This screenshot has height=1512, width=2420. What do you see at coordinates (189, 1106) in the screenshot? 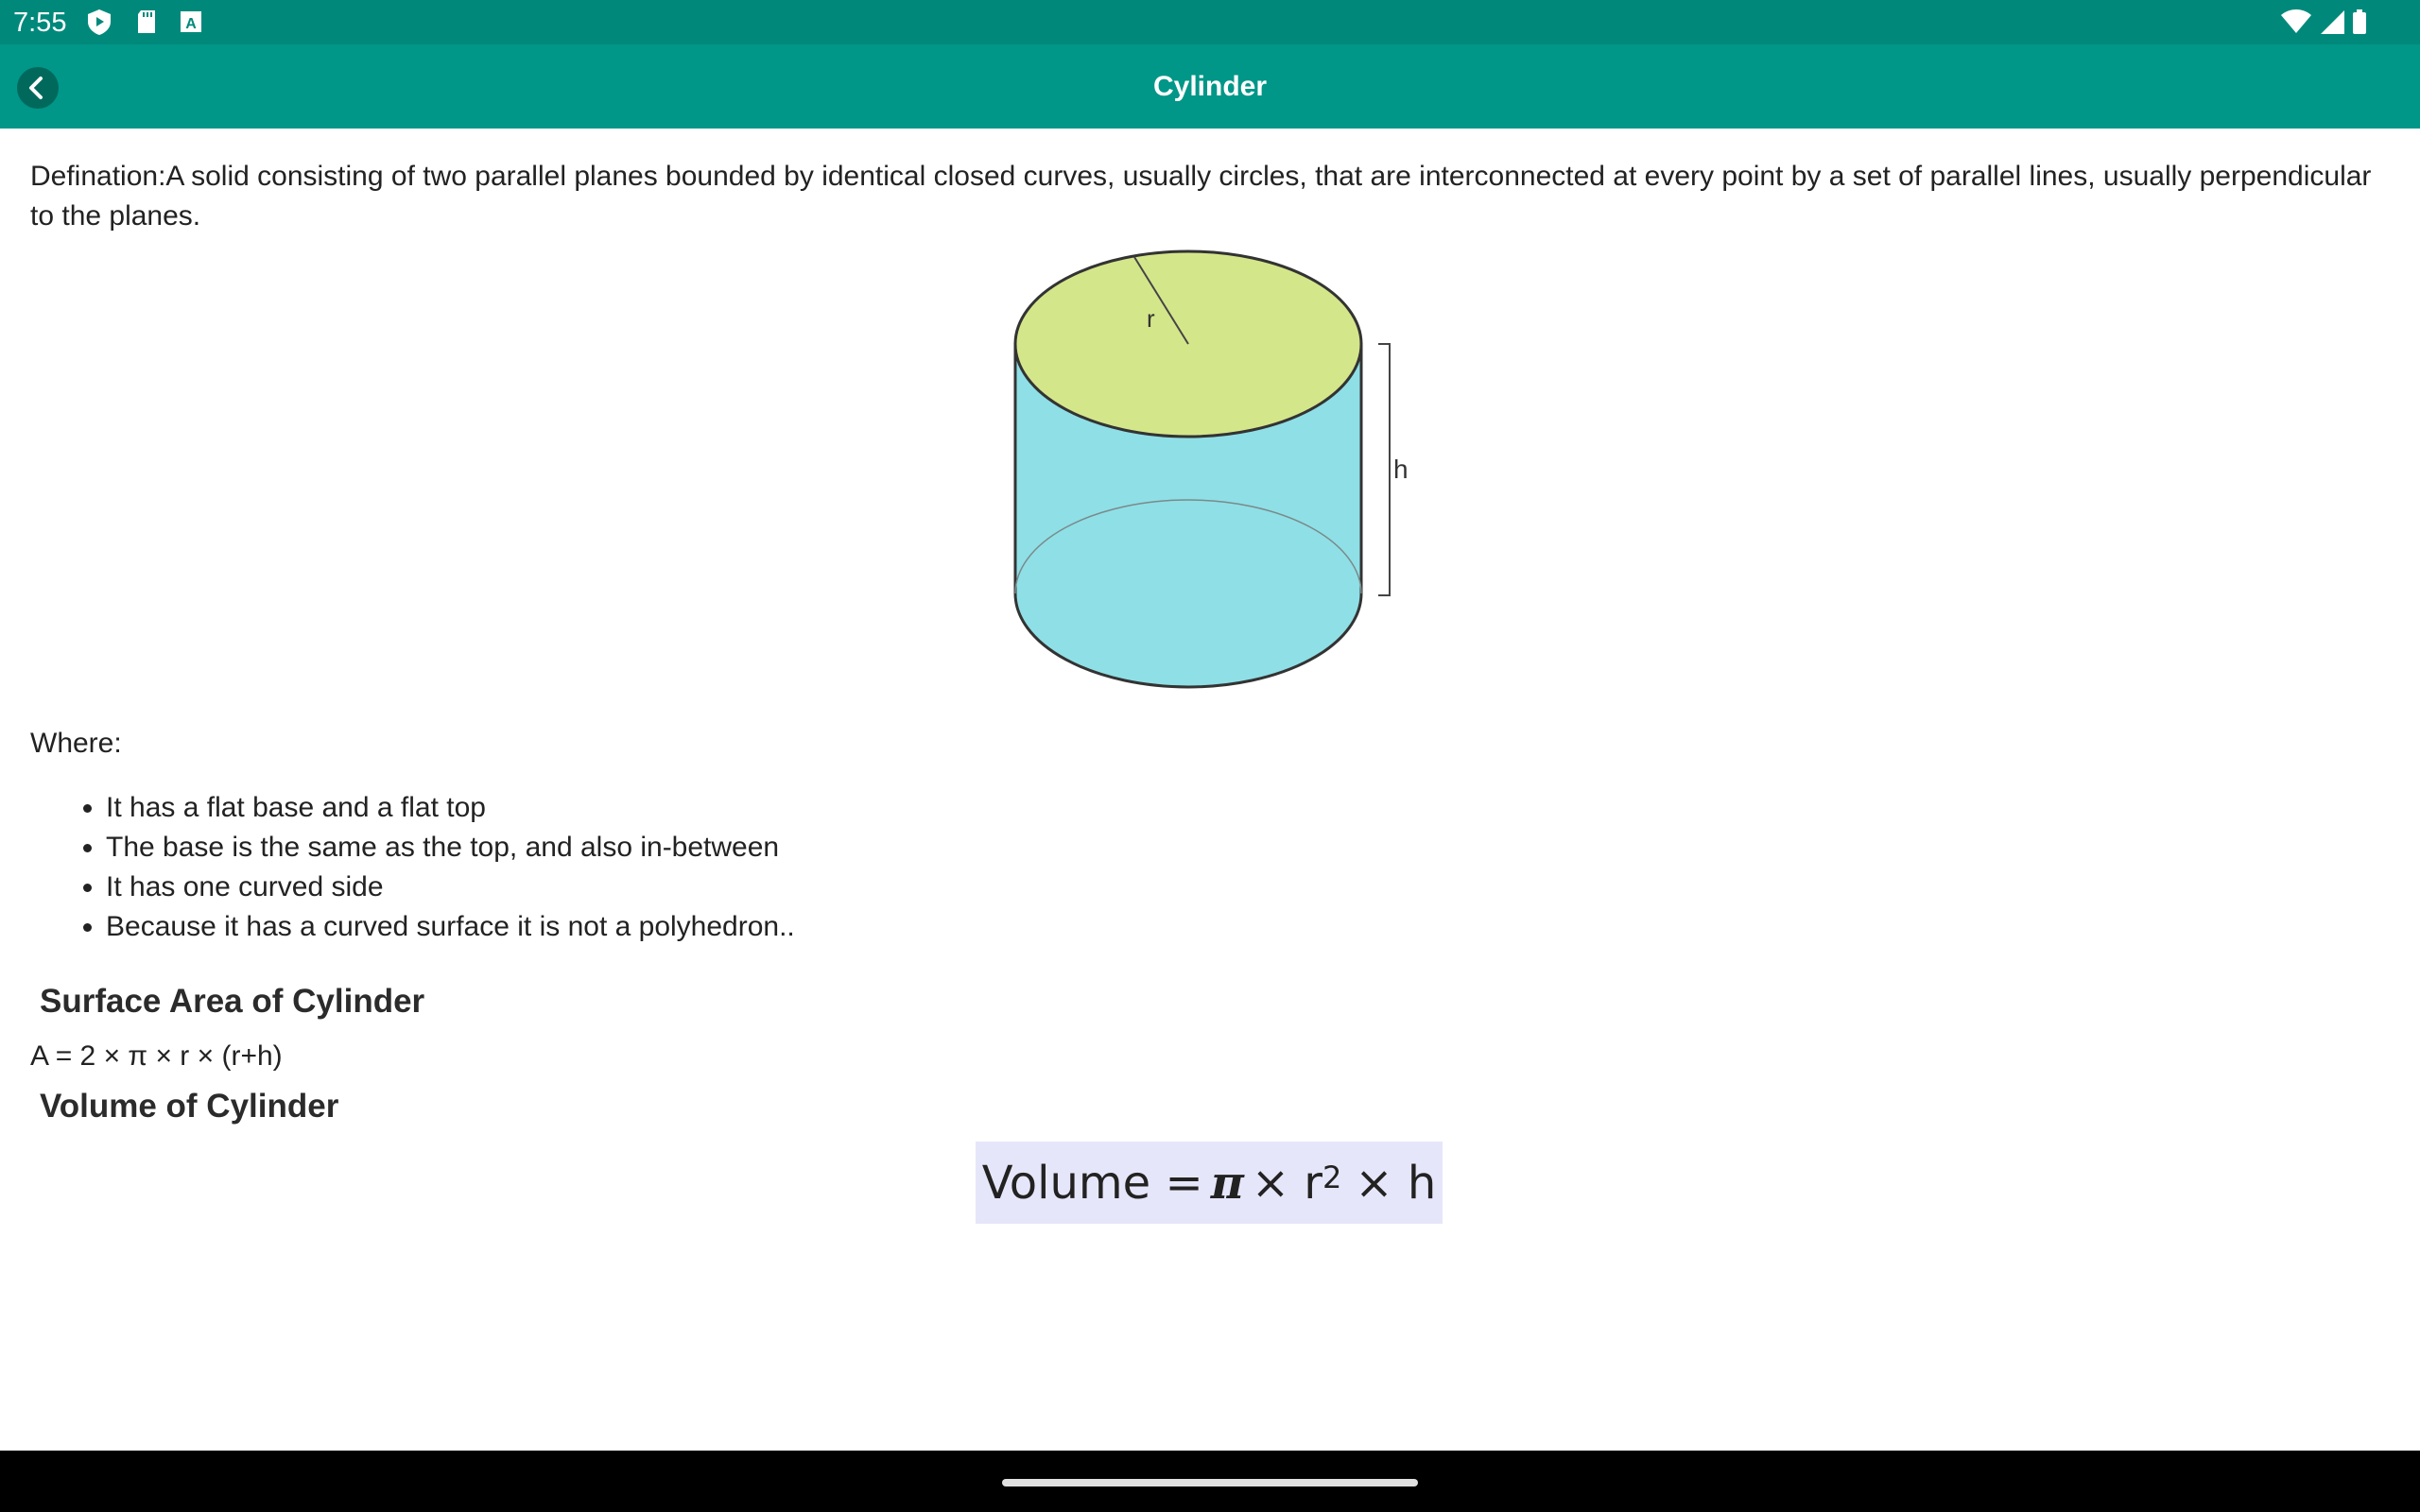
I see `volume-heading: Volume of Cylinder` at bounding box center [189, 1106].